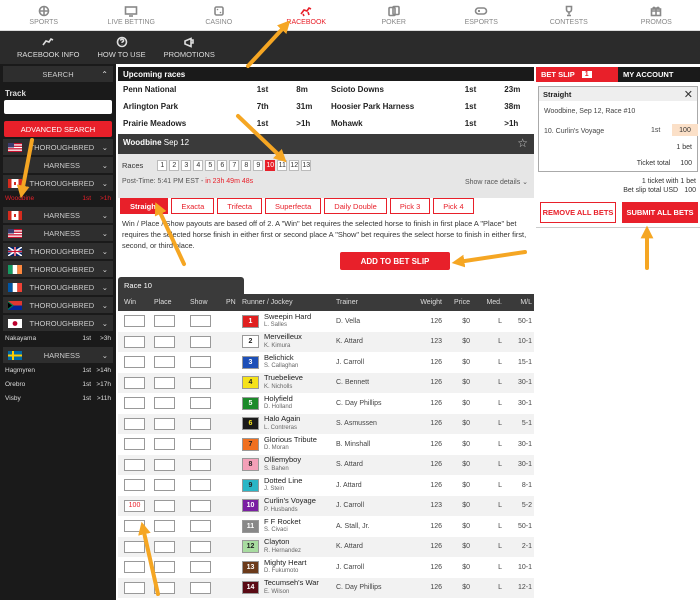  Describe the element at coordinates (659, 74) in the screenshot. I see `my-account-tab: MY ACCOUNT` at that location.